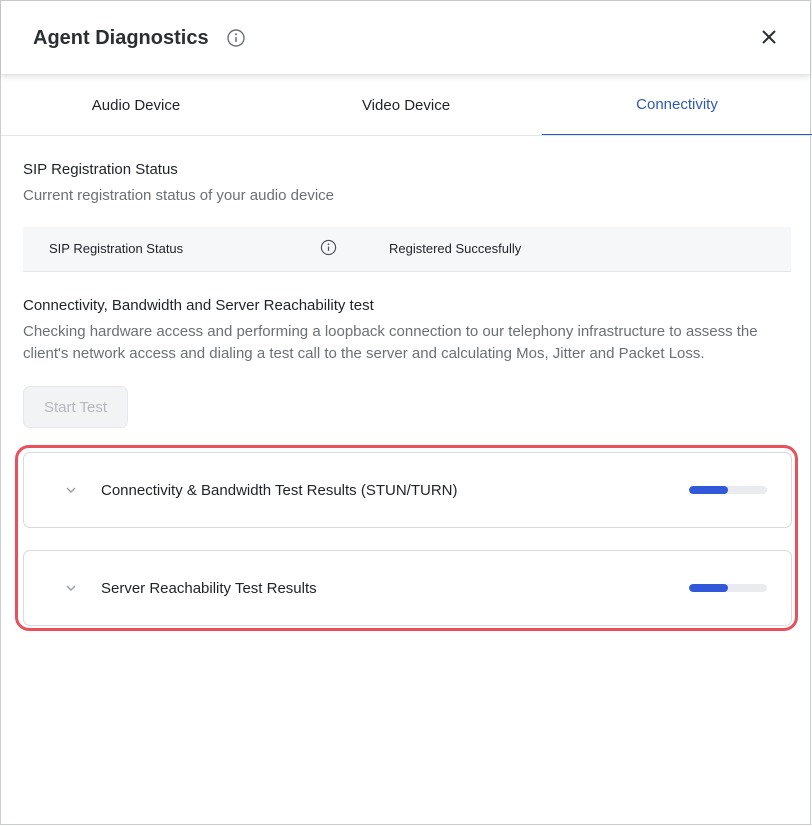  I want to click on result-label: Server Reachability Test Results, so click(209, 588).